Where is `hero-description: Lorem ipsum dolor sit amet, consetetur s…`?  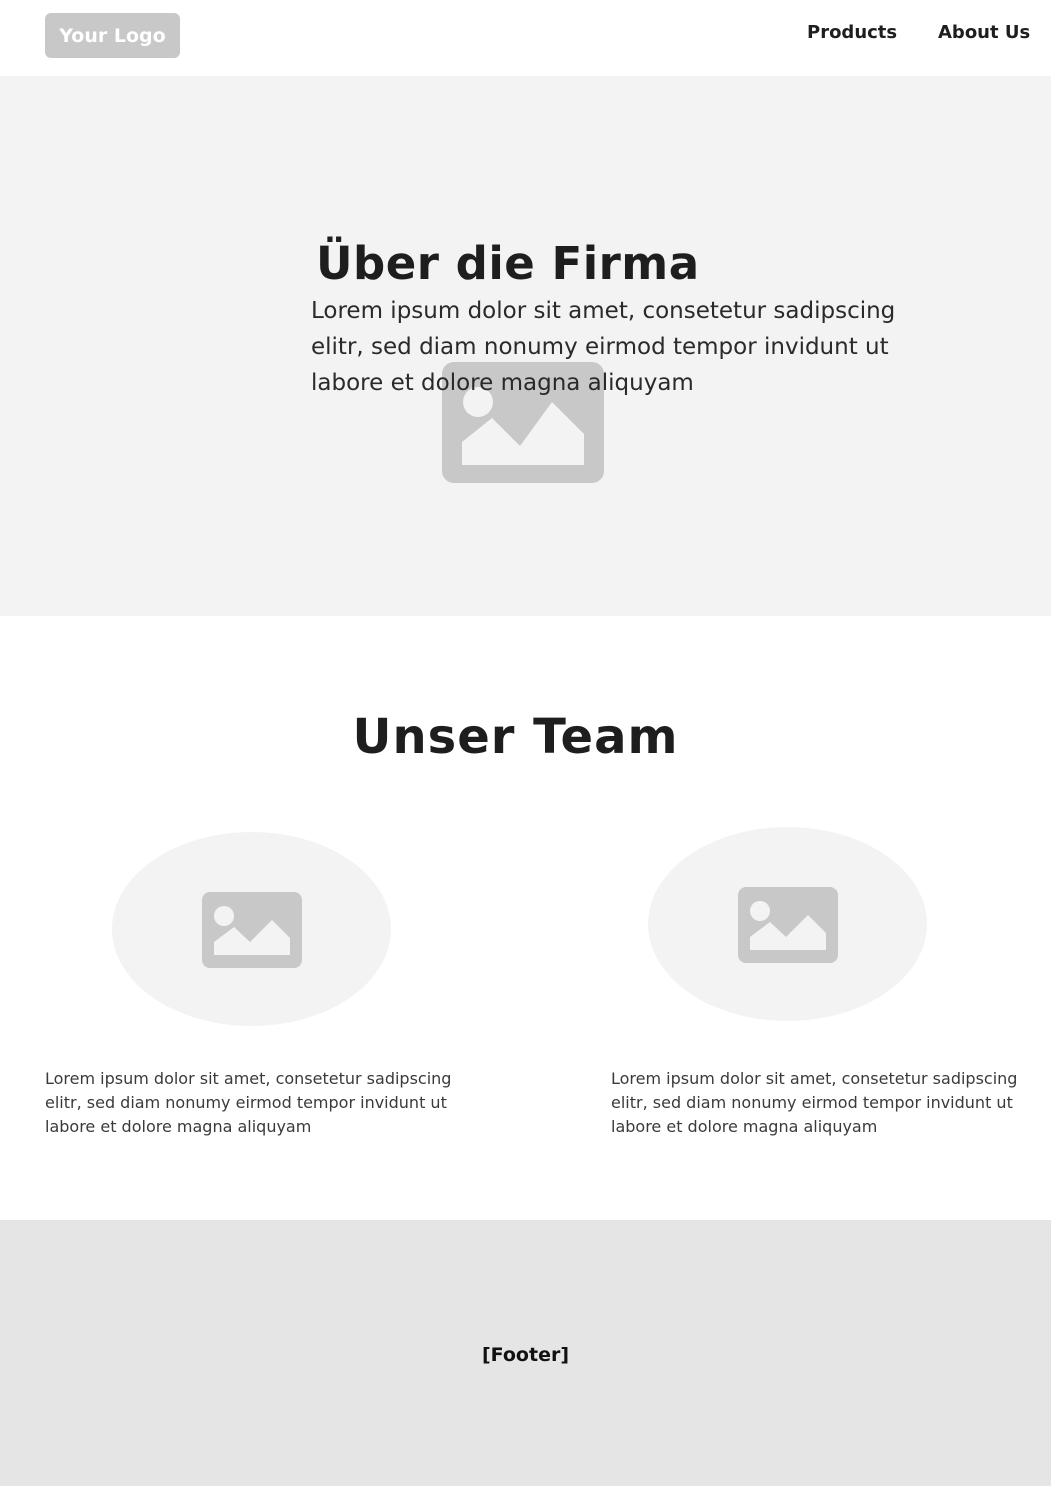
hero-description: Lorem ipsum dolor sit amet, consetetur s… is located at coordinates (603, 347).